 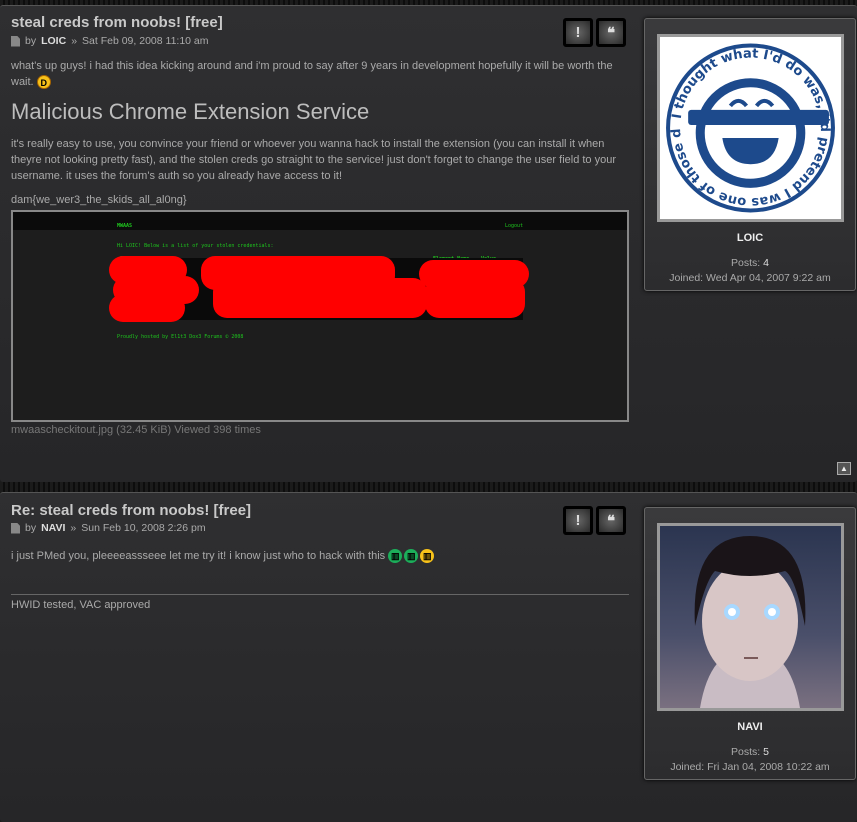 I want to click on evil-smiley-icon: ▥, so click(x=427, y=556).